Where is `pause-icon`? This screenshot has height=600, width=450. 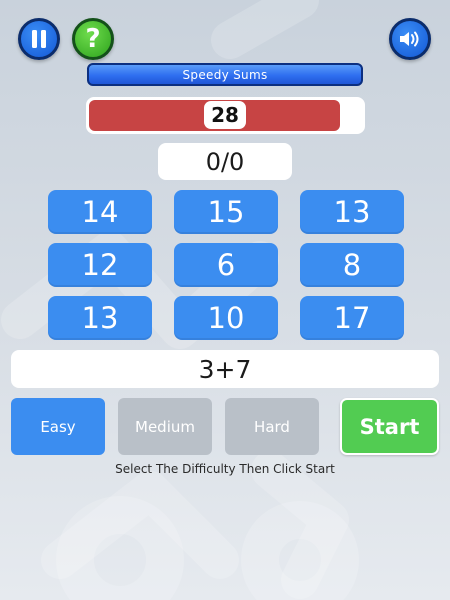 pause-icon is located at coordinates (39, 39).